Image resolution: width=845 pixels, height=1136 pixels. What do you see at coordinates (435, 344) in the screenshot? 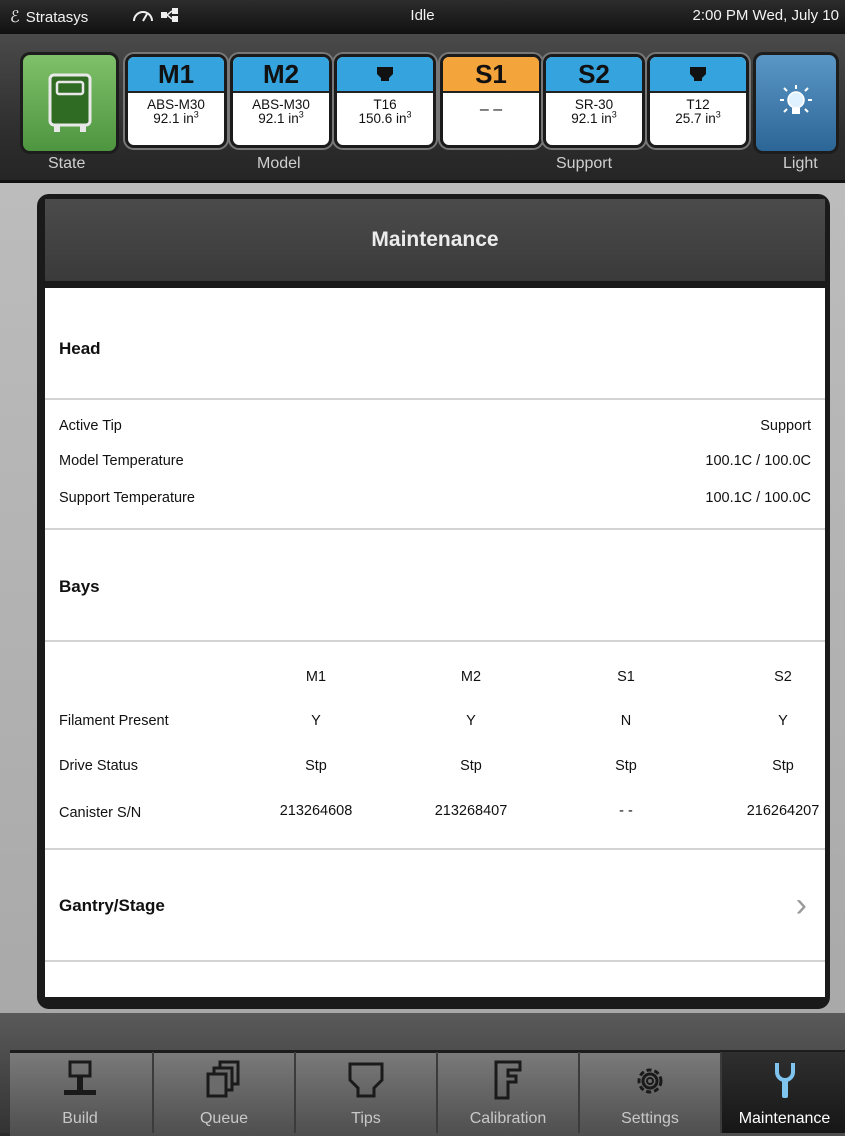
I see `head-section-header: Head` at bounding box center [435, 344].